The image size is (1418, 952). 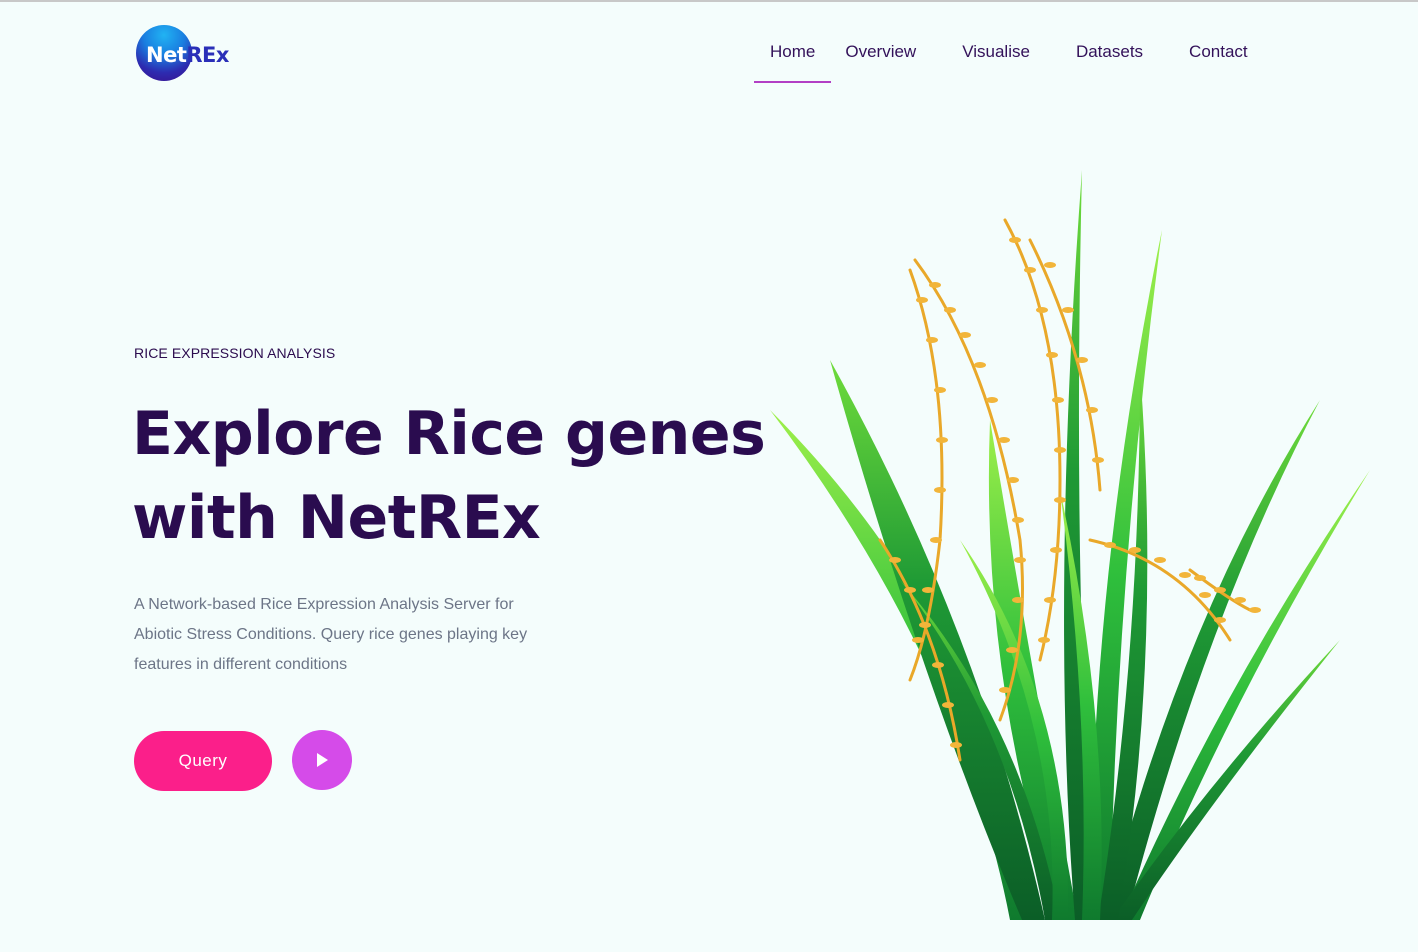 What do you see at coordinates (203, 761) in the screenshot?
I see `query-button: Query` at bounding box center [203, 761].